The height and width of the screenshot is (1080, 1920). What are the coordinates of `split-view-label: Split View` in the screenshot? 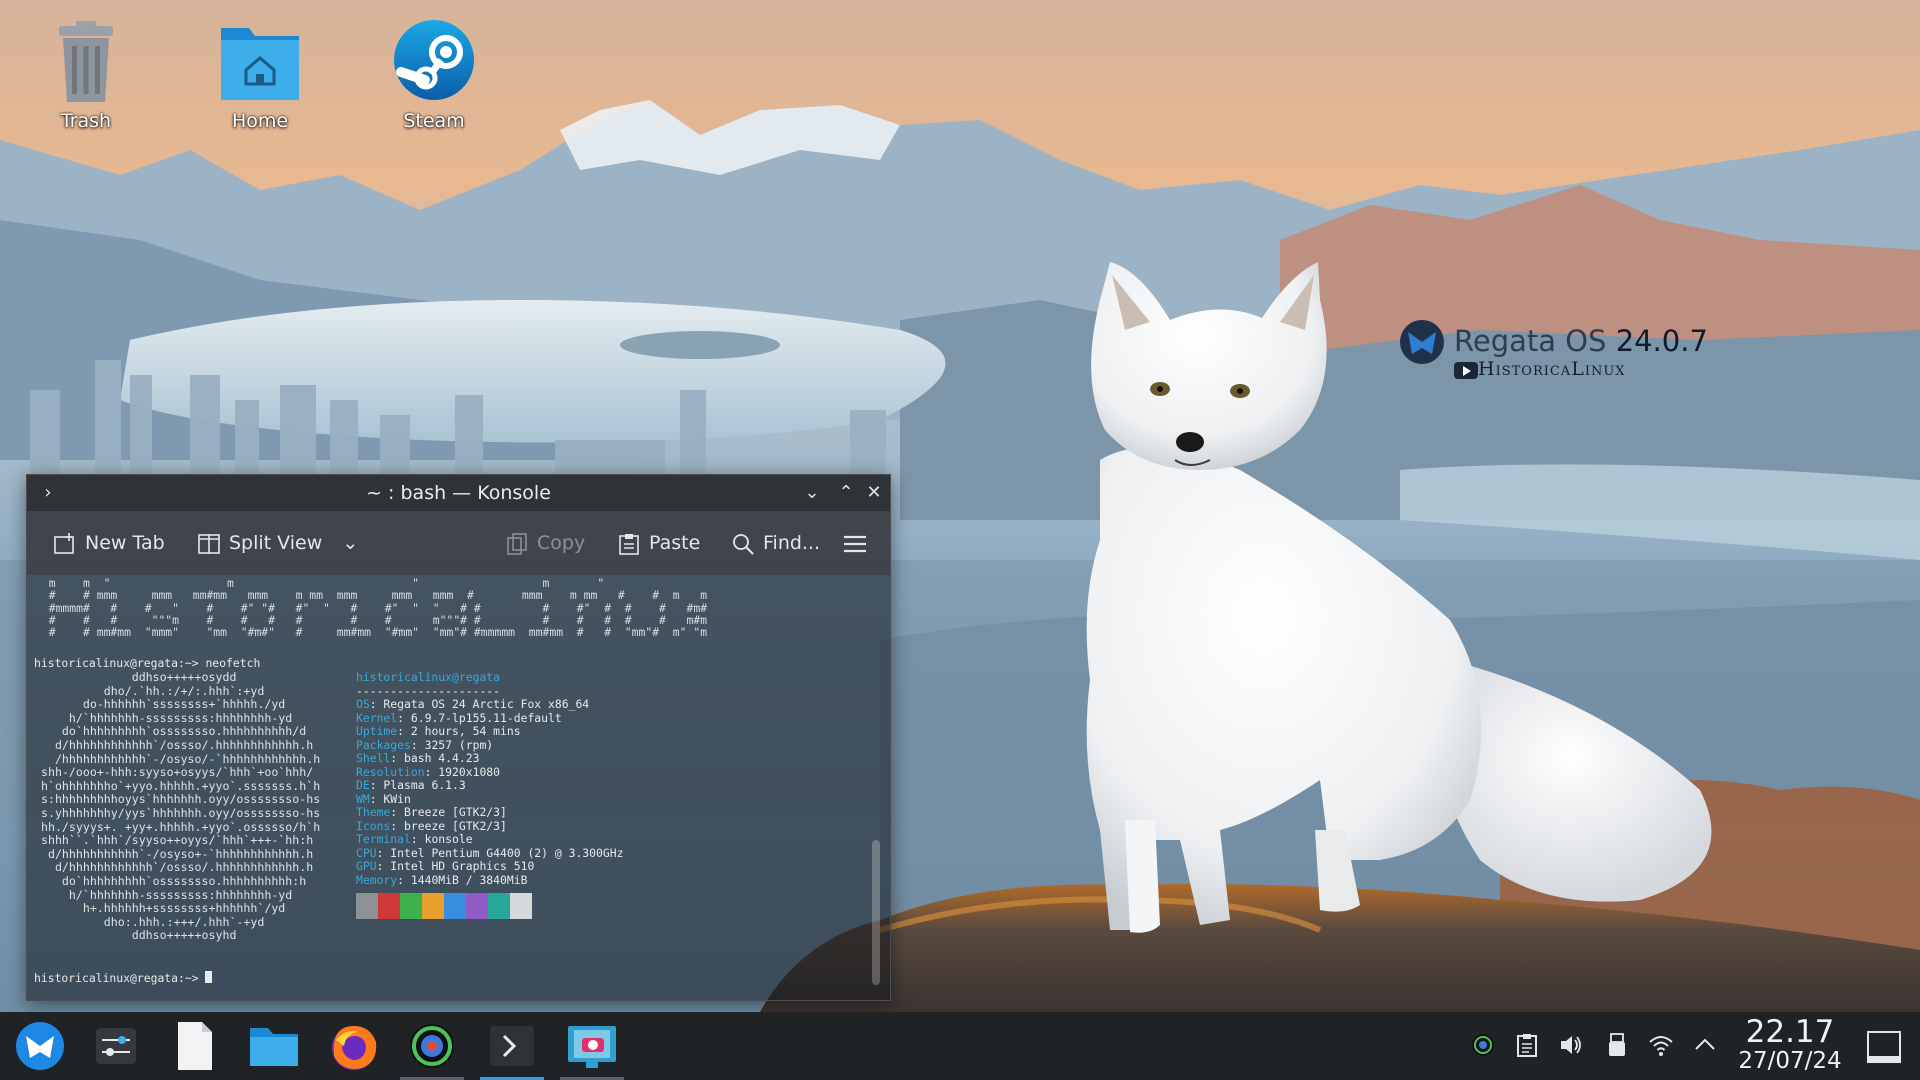 It's located at (276, 543).